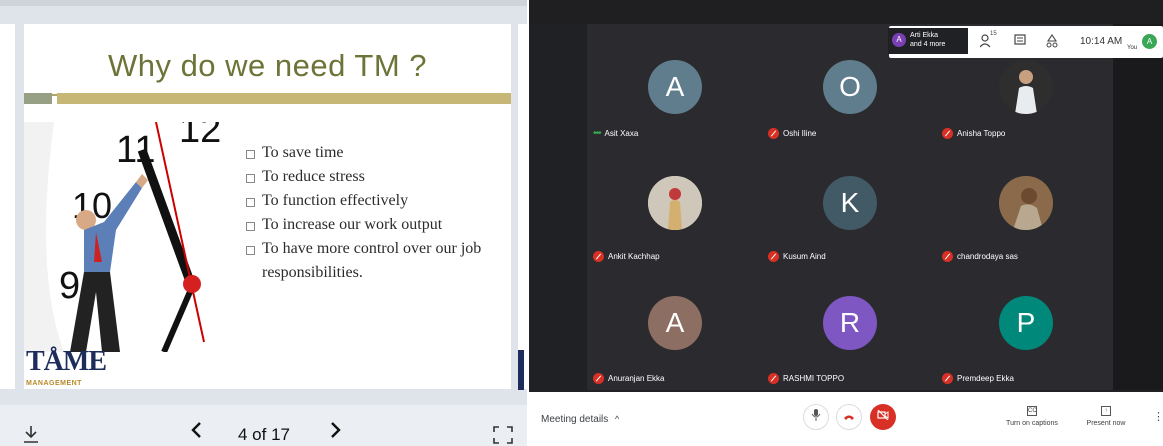 This screenshot has width=1163, height=446. Describe the element at coordinates (850, 203) in the screenshot. I see `participant-avatar: K` at that location.